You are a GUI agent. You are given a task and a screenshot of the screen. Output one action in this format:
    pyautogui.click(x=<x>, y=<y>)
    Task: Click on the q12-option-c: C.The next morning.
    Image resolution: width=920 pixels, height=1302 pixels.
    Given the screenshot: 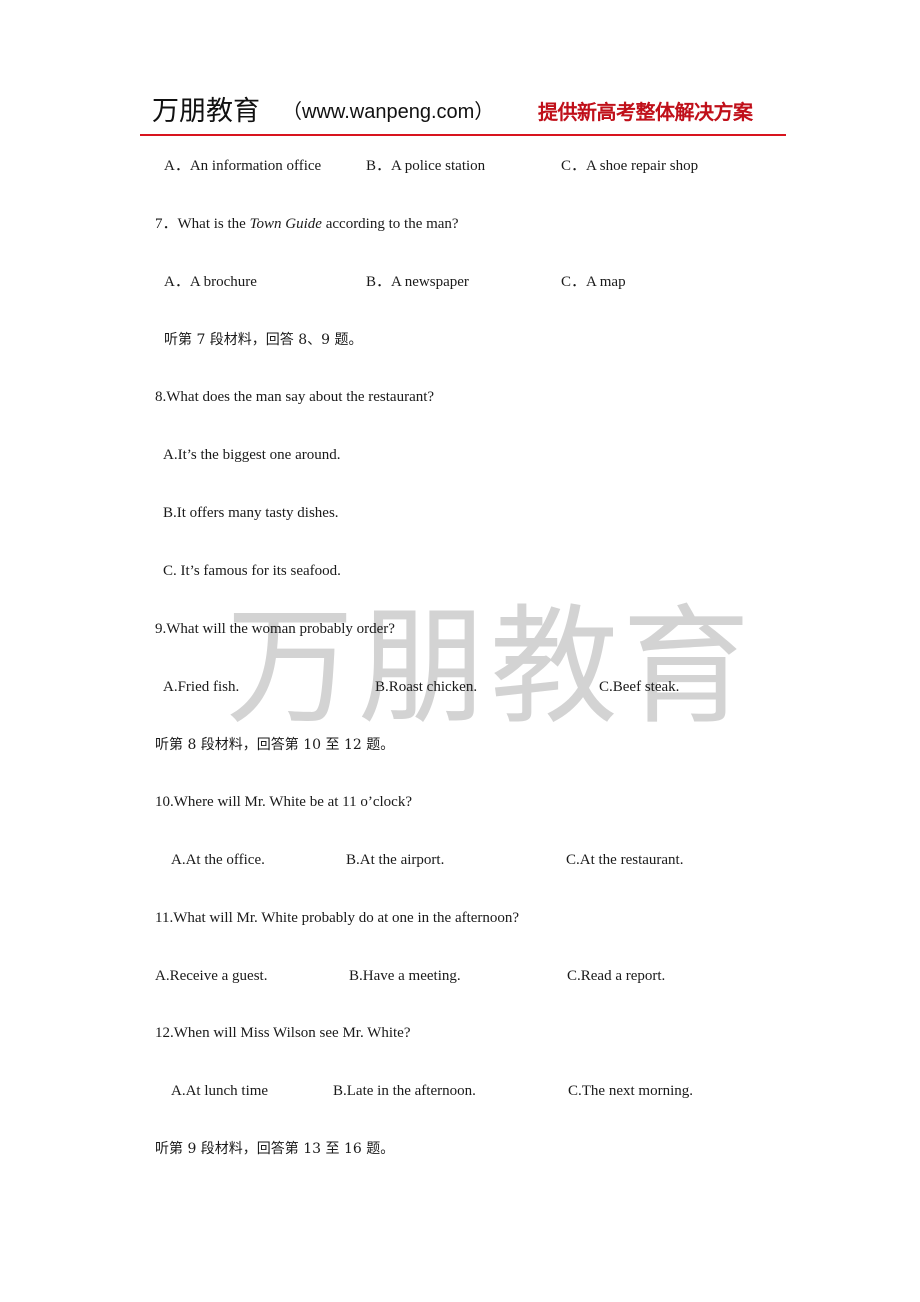 What is the action you would take?
    pyautogui.click(x=630, y=1091)
    